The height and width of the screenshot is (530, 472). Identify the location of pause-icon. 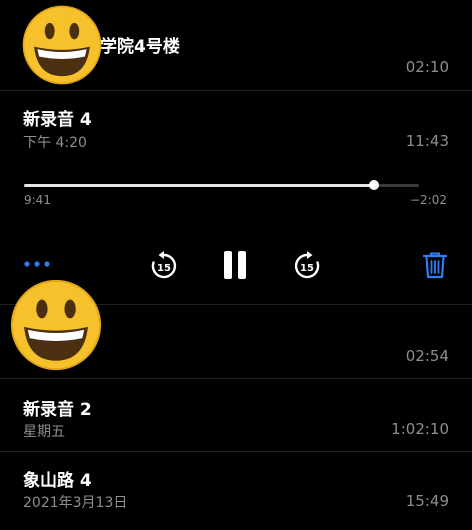
(235, 265).